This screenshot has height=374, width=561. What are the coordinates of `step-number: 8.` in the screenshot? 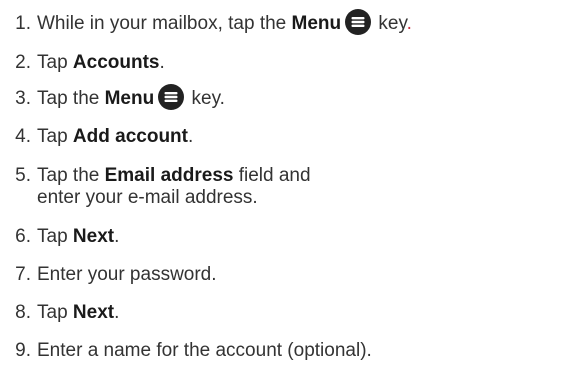 It's located at (23, 312).